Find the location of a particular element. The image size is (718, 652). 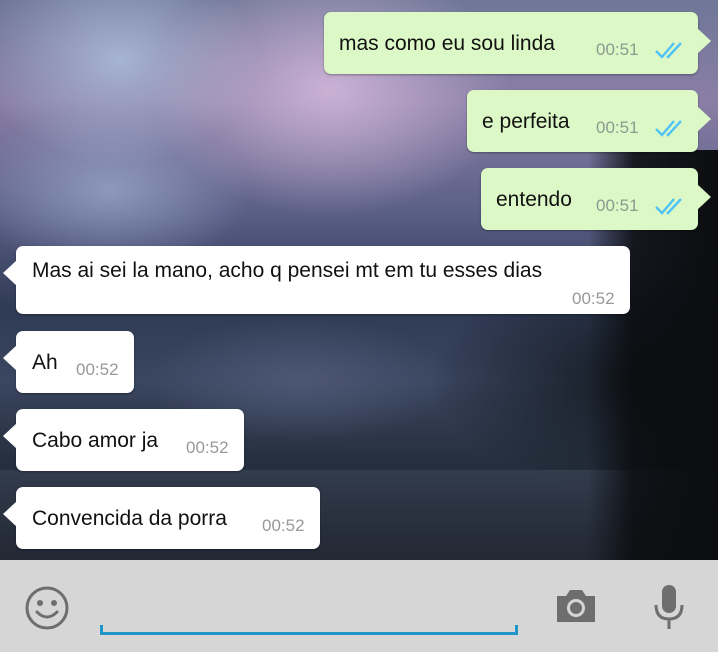

message-text: Convencida da porra is located at coordinates (129, 518).